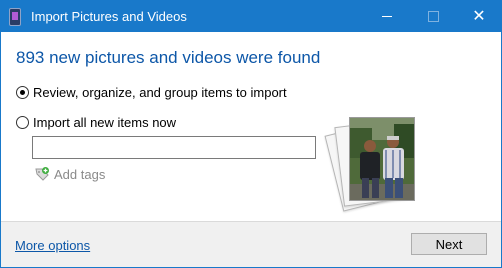 The width and height of the screenshot is (502, 268). I want to click on tags-input, so click(174, 147).